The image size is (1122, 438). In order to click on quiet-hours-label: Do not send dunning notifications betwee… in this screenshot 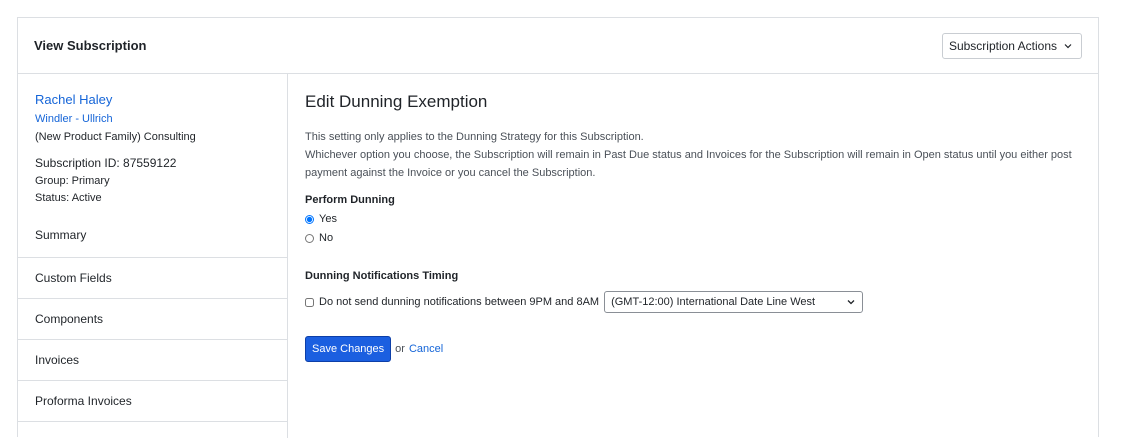, I will do `click(459, 302)`.